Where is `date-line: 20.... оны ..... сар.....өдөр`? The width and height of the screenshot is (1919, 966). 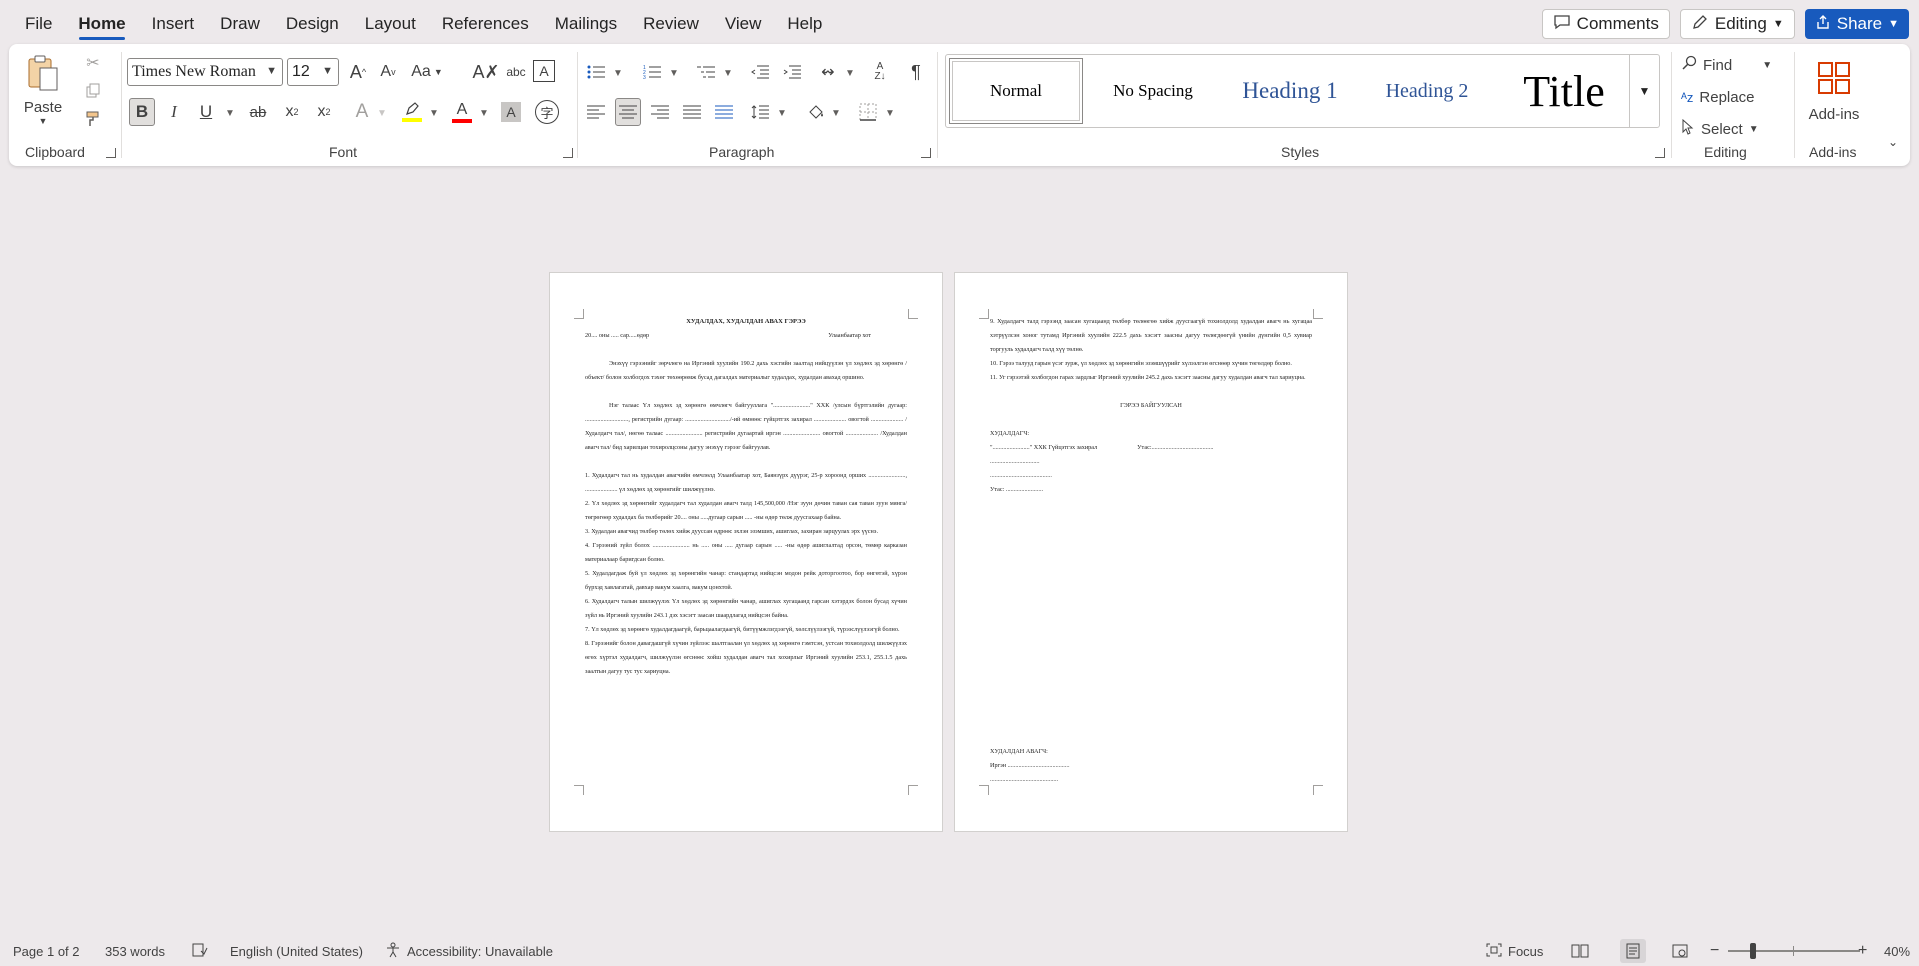
date-line: 20.... оны ..... сар.....өдөр is located at coordinates (617, 335).